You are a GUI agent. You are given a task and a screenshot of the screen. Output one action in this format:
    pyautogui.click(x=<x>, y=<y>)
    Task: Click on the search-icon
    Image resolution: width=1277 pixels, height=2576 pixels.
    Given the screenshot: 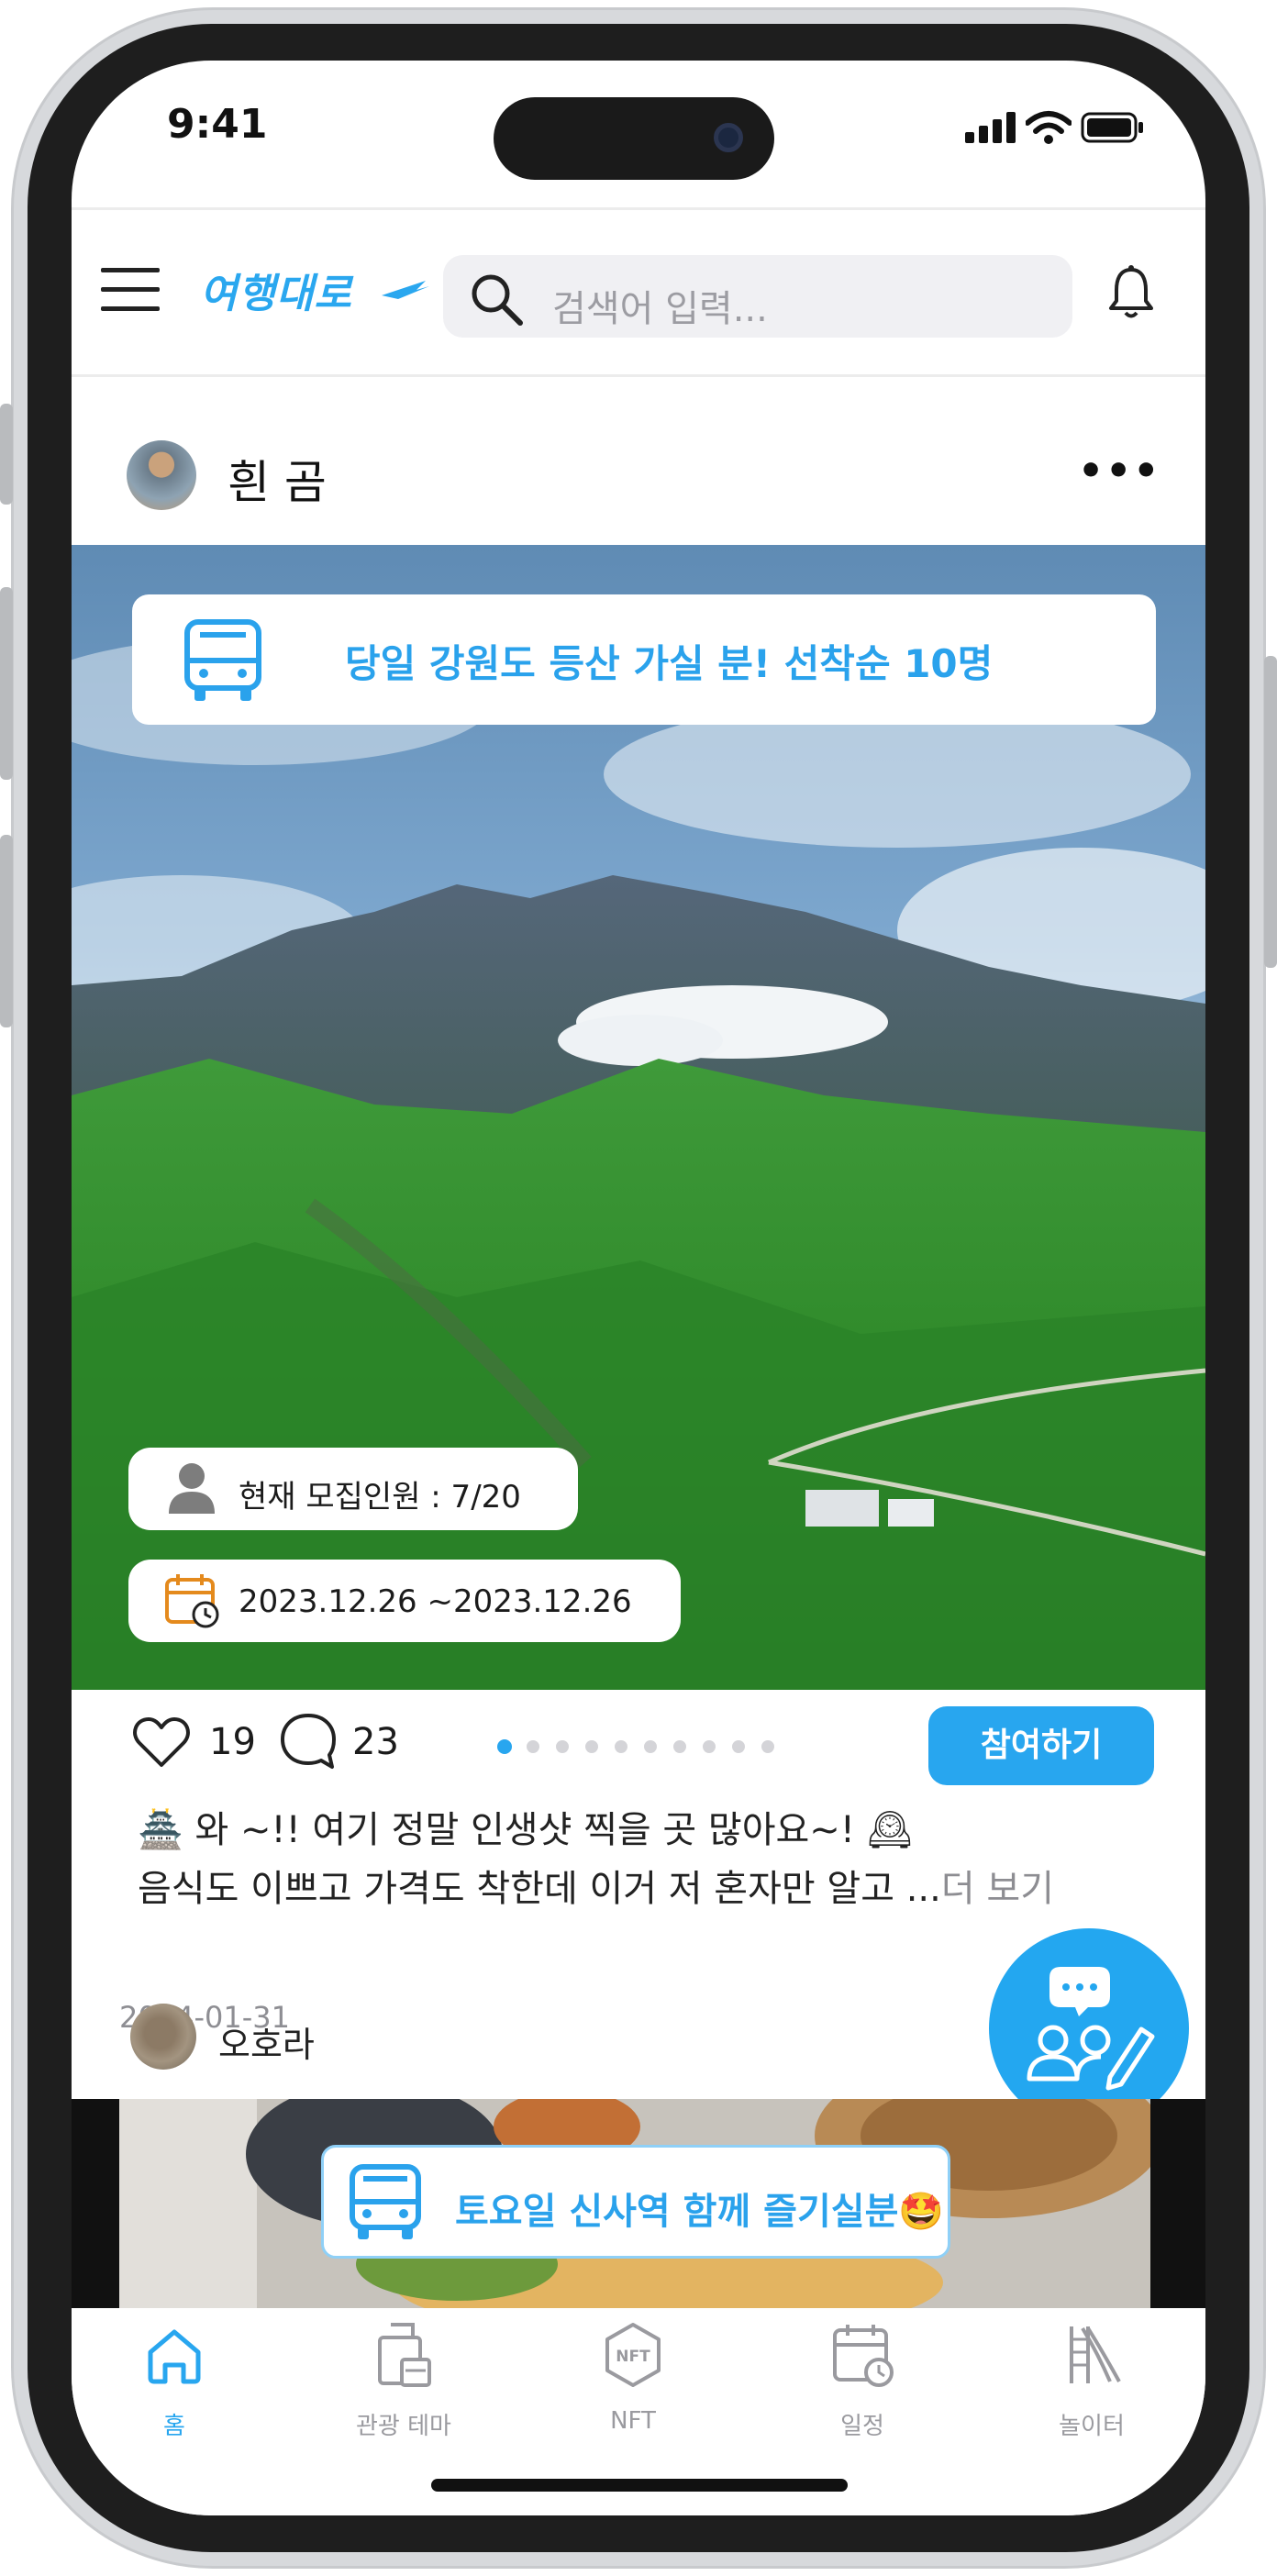 What is the action you would take?
    pyautogui.click(x=496, y=299)
    